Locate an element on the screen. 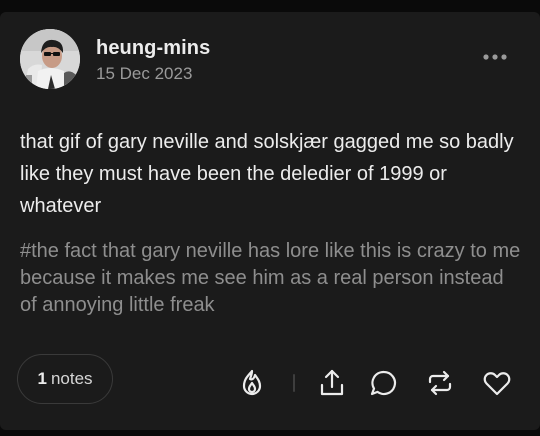 This screenshot has width=540, height=436. share-icon is located at coordinates (332, 383).